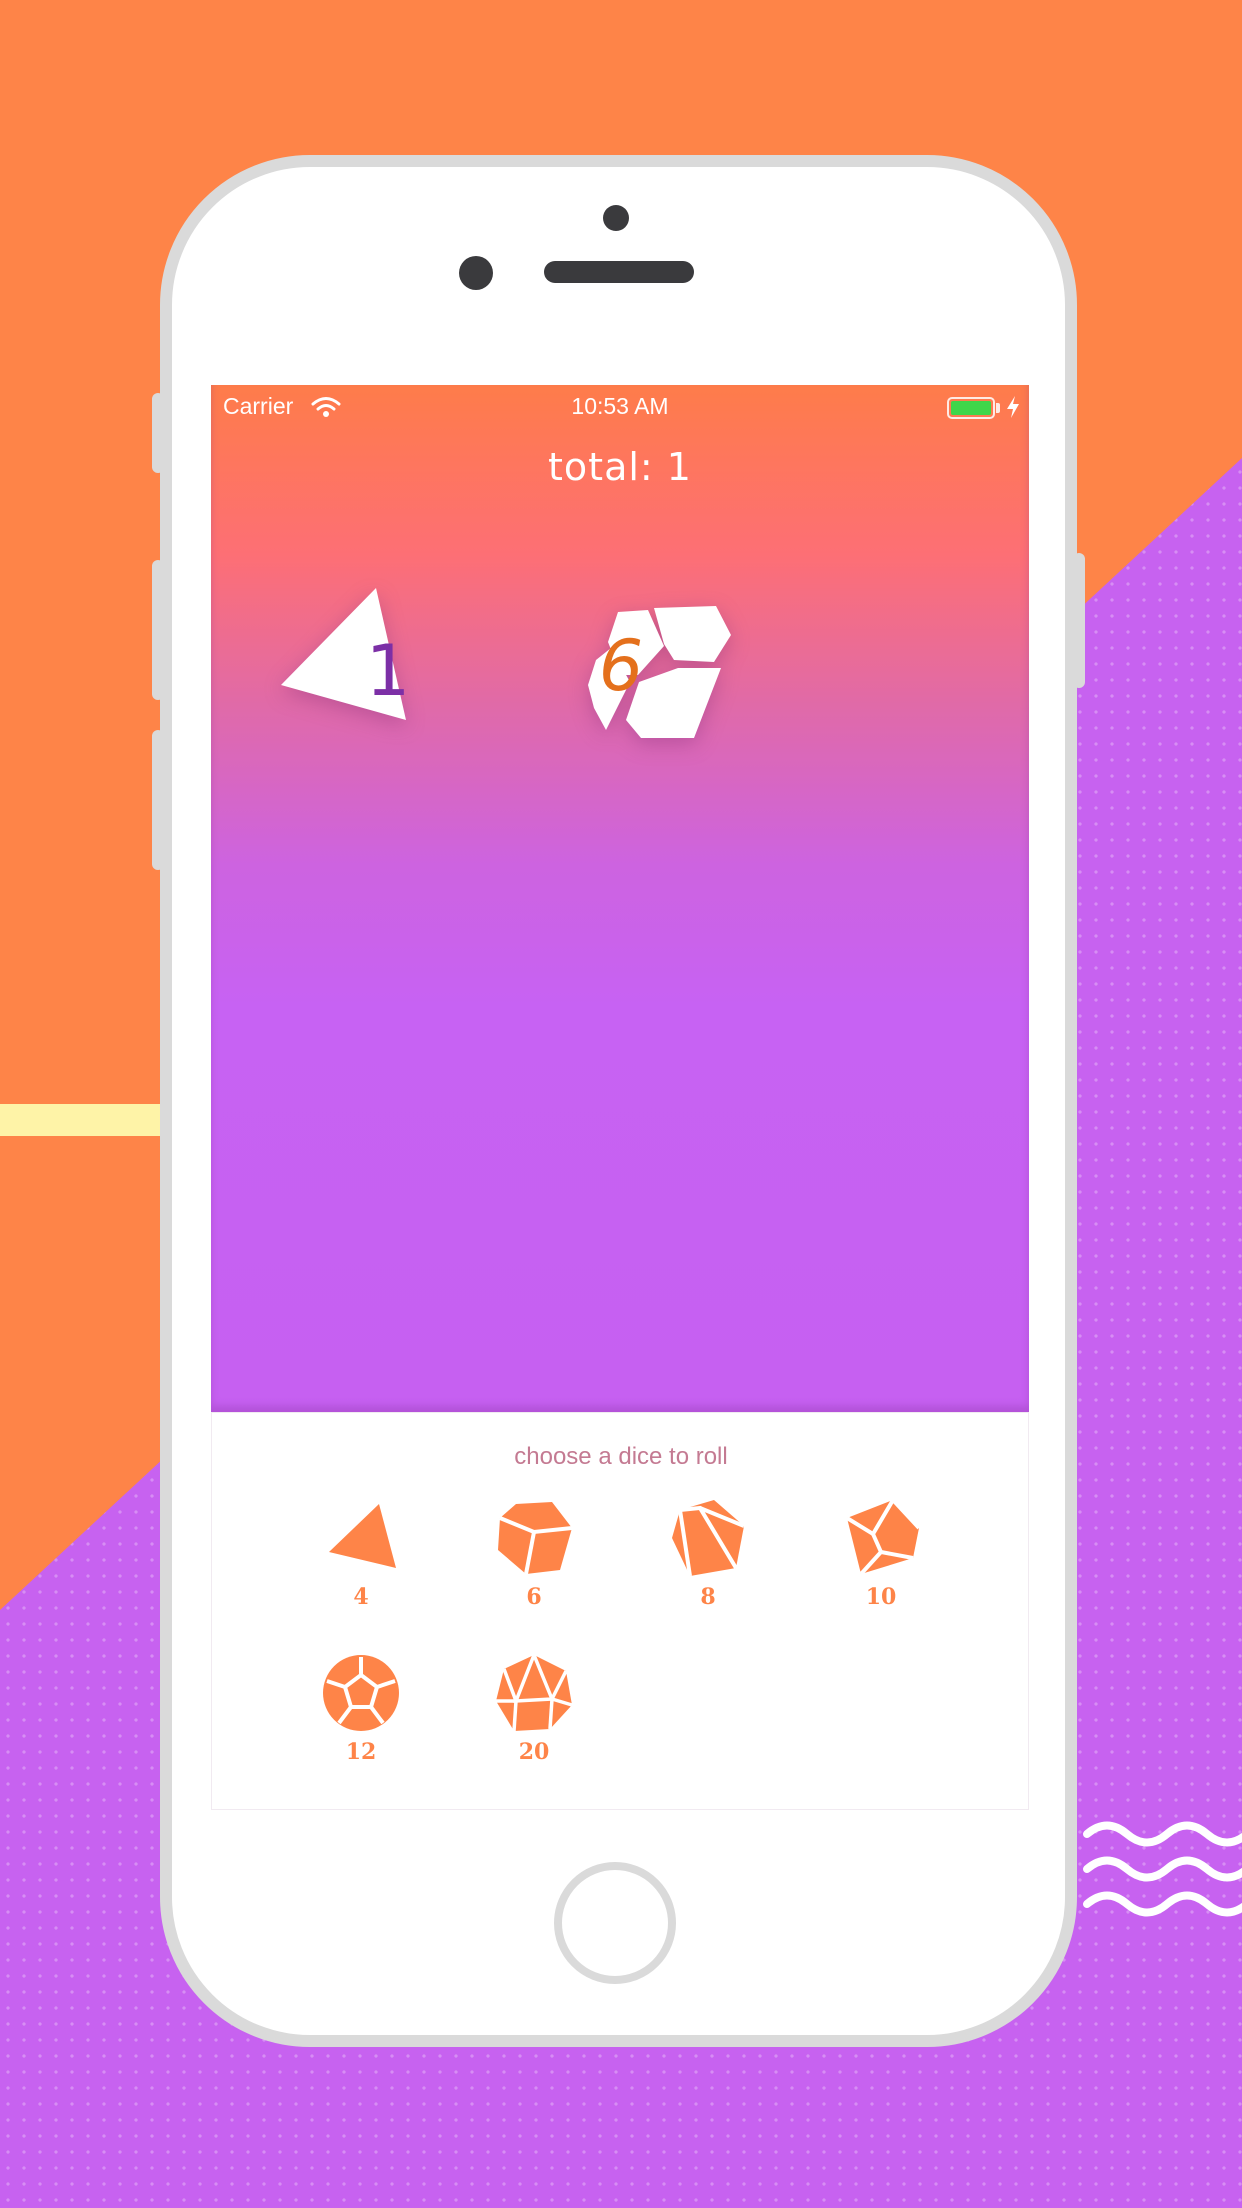 Image resolution: width=1242 pixels, height=2208 pixels. I want to click on d10-label: 10, so click(881, 1597).